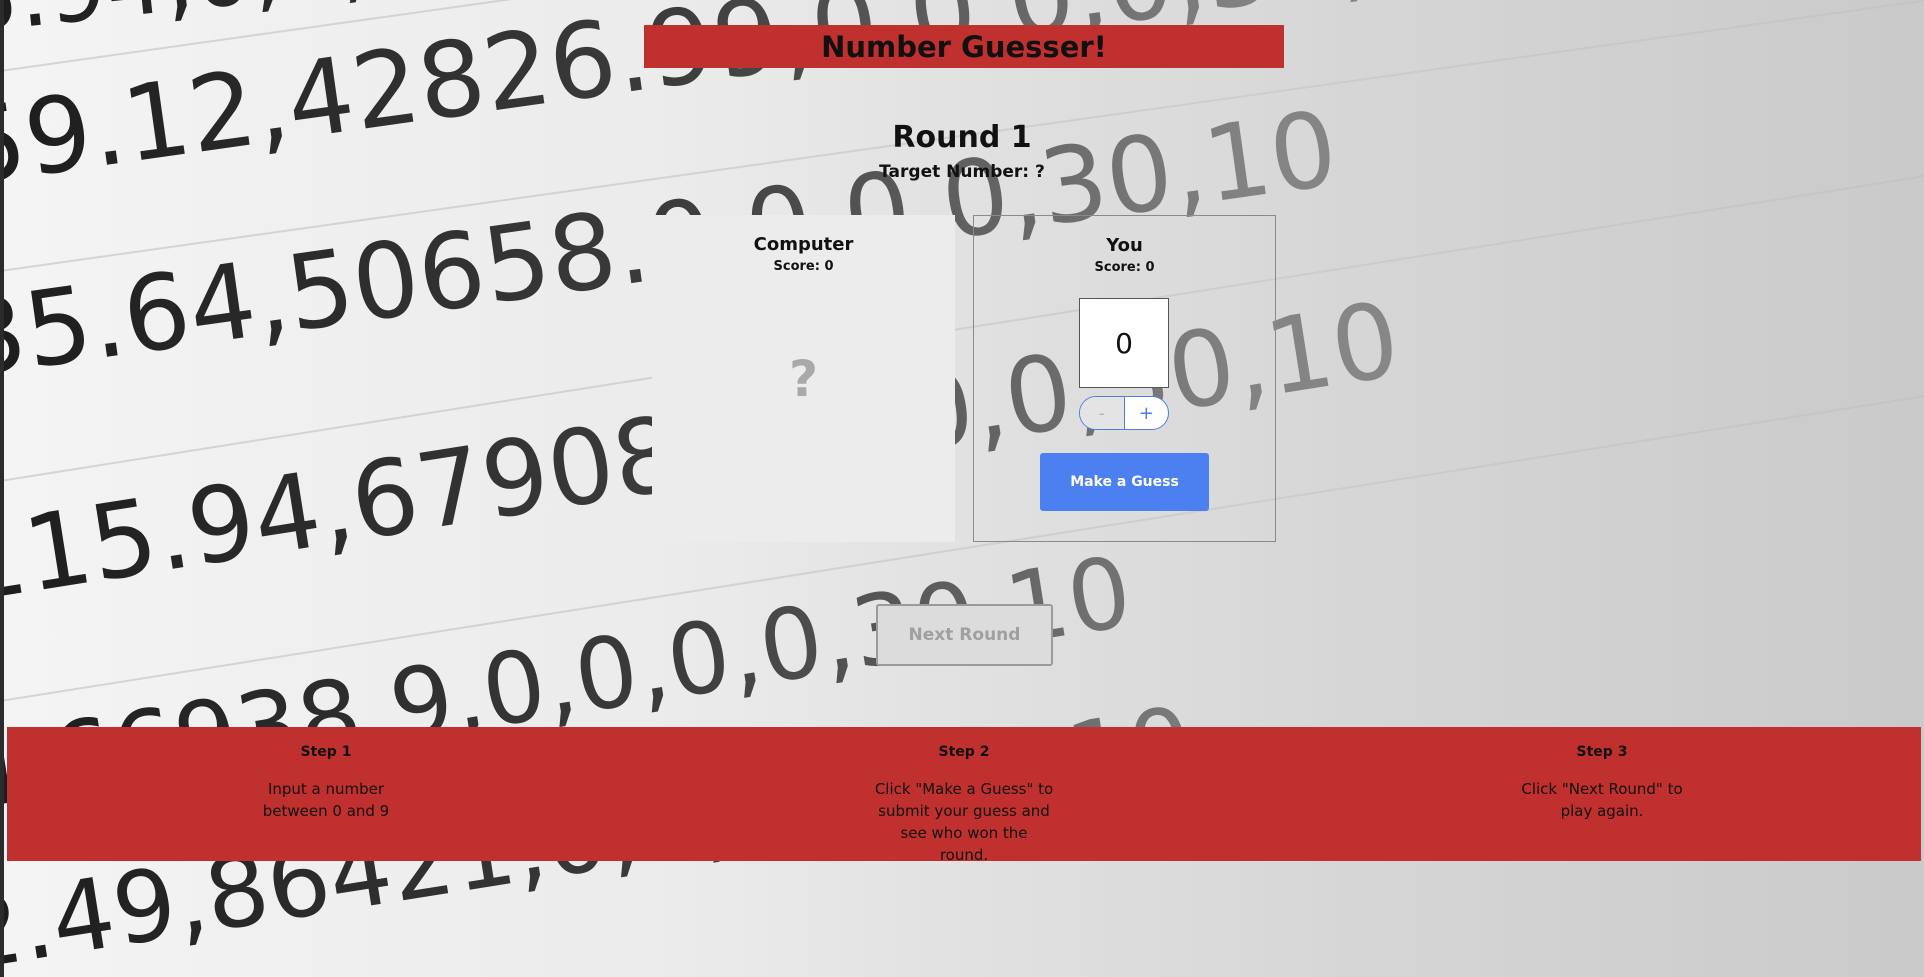 The width and height of the screenshot is (1924, 977). What do you see at coordinates (326, 800) in the screenshot?
I see `step-text: Input a number between 0 and 9` at bounding box center [326, 800].